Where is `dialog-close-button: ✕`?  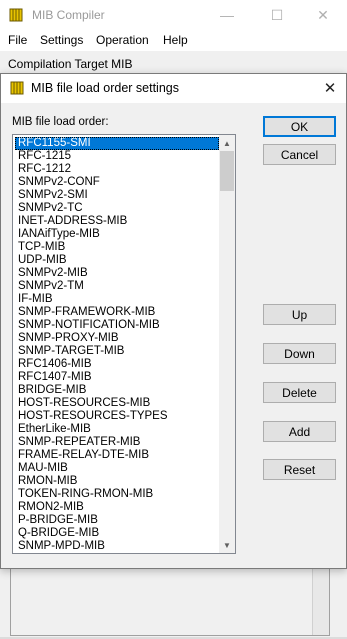 dialog-close-button: ✕ is located at coordinates (330, 88).